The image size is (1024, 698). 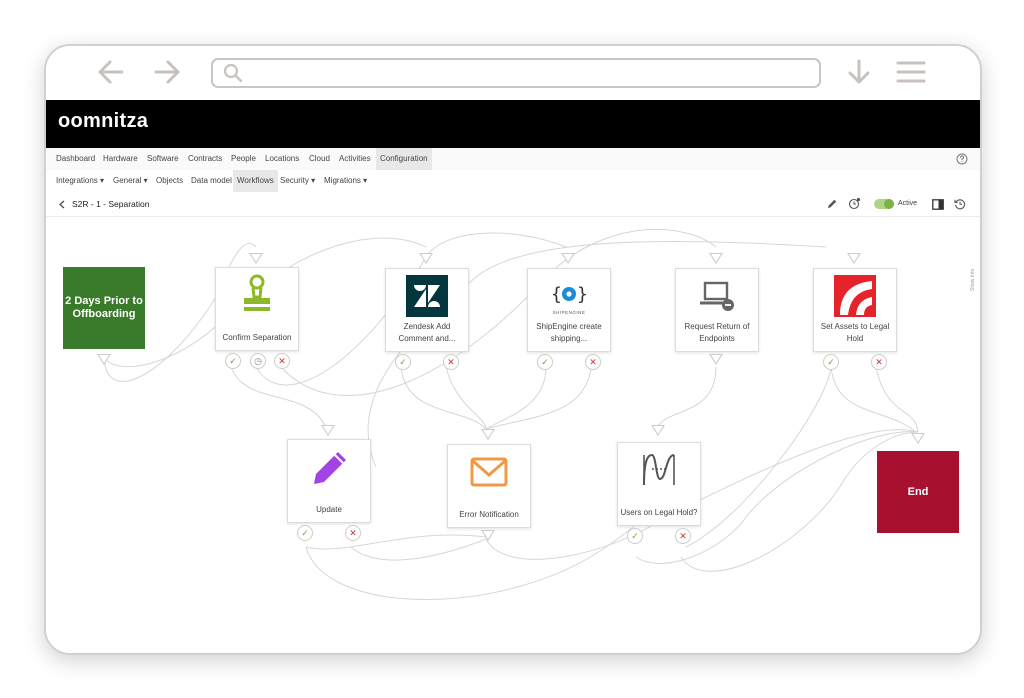 I want to click on legal-hold-logo-icon, so click(x=855, y=296).